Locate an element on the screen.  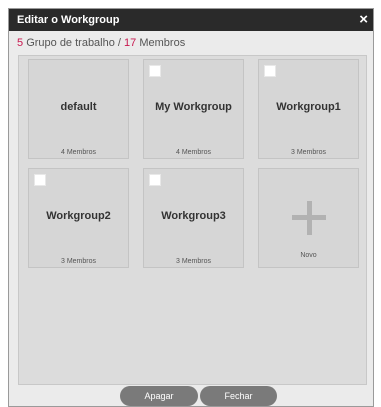
workgroup-card-my-workgroup: My Workgroup 4 Membros is located at coordinates (193, 109).